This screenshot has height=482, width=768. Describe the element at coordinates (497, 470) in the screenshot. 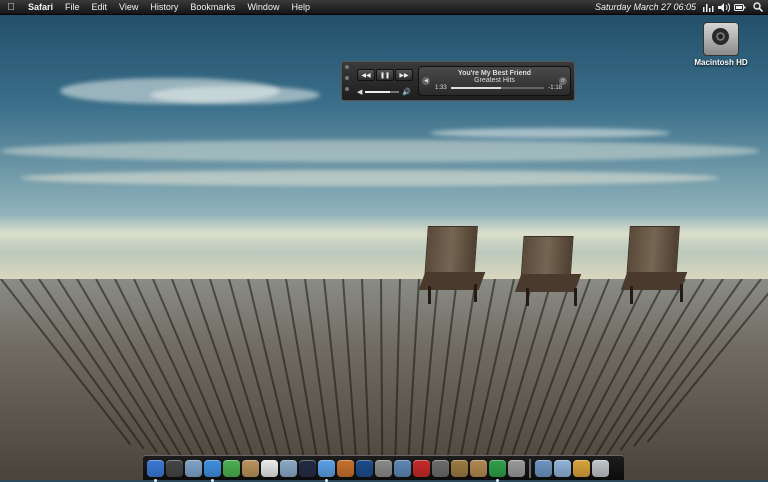

I see `camino-icon` at that location.